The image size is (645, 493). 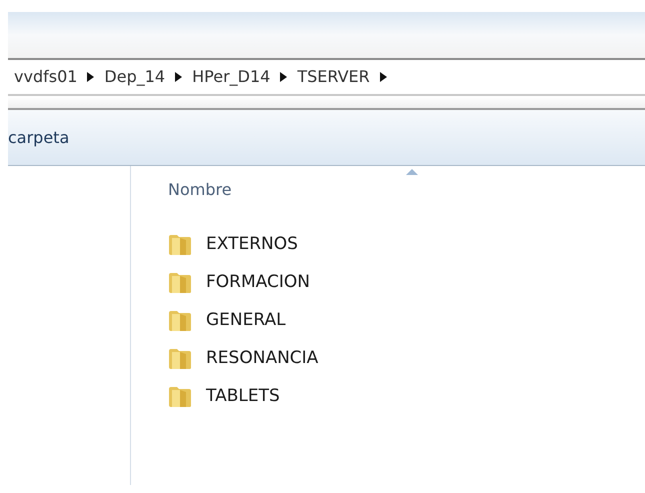 I want to click on folder-name: EXTERNOS, so click(x=252, y=245).